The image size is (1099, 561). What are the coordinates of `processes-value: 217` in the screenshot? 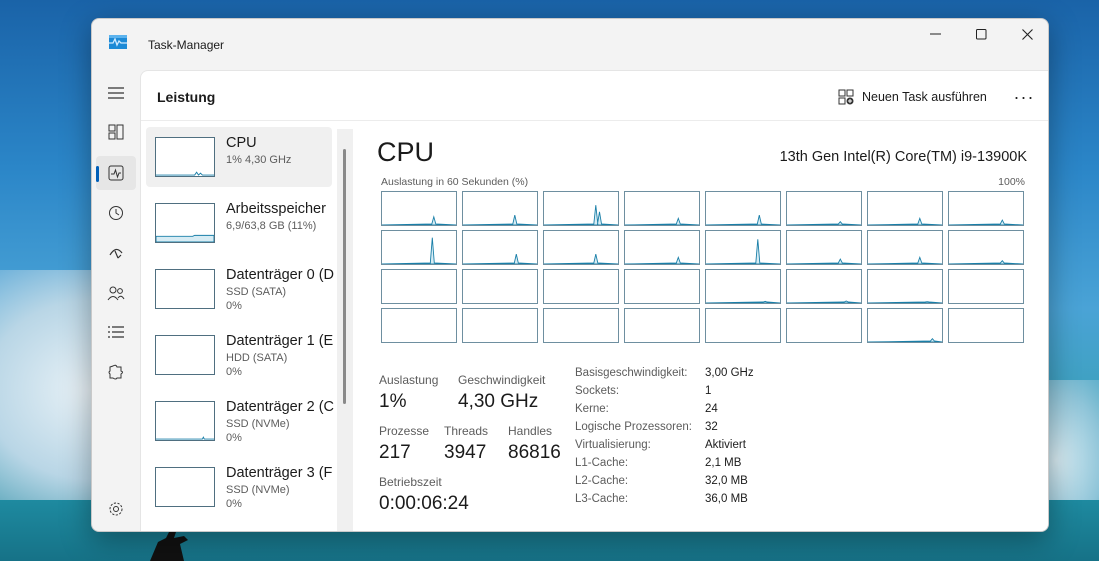 It's located at (395, 452).